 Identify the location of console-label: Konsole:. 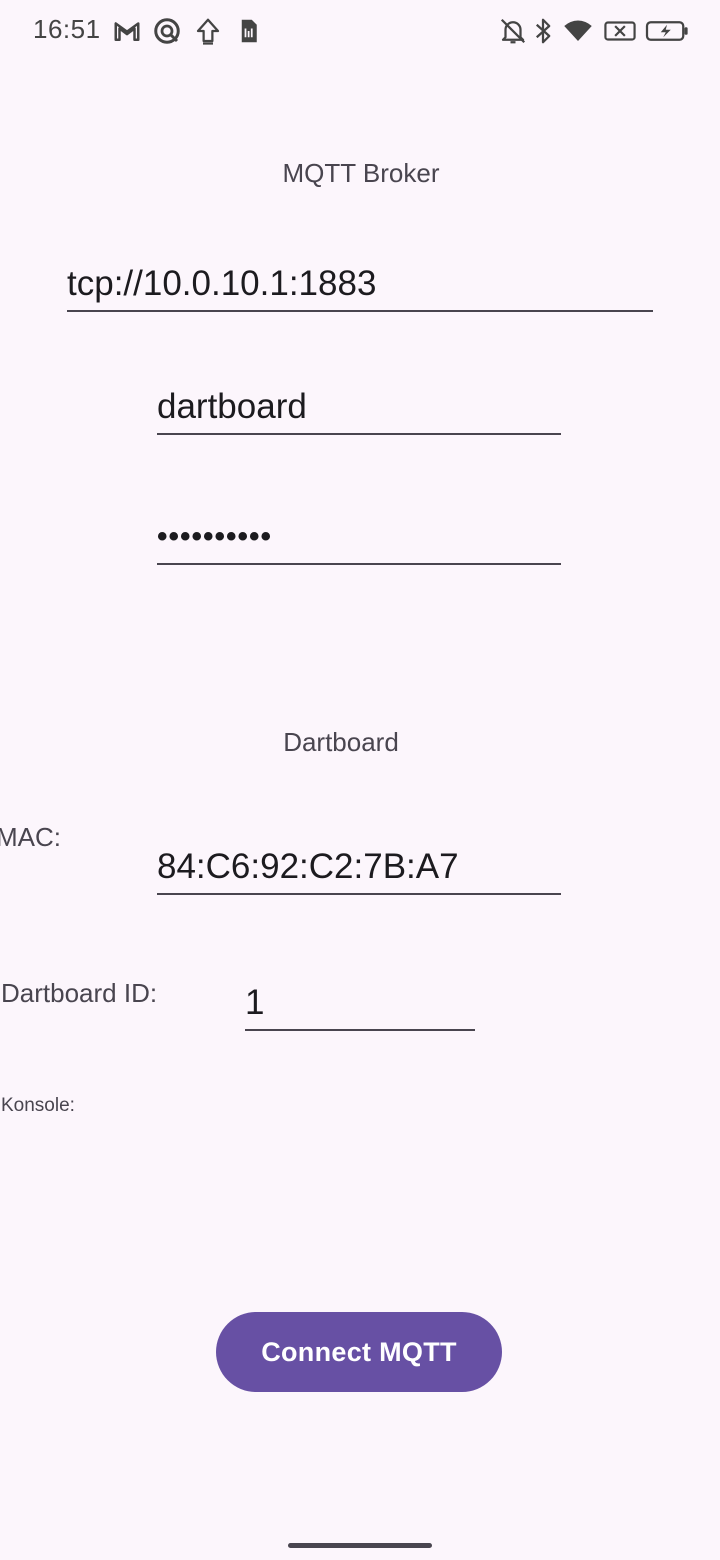
(38, 1105).